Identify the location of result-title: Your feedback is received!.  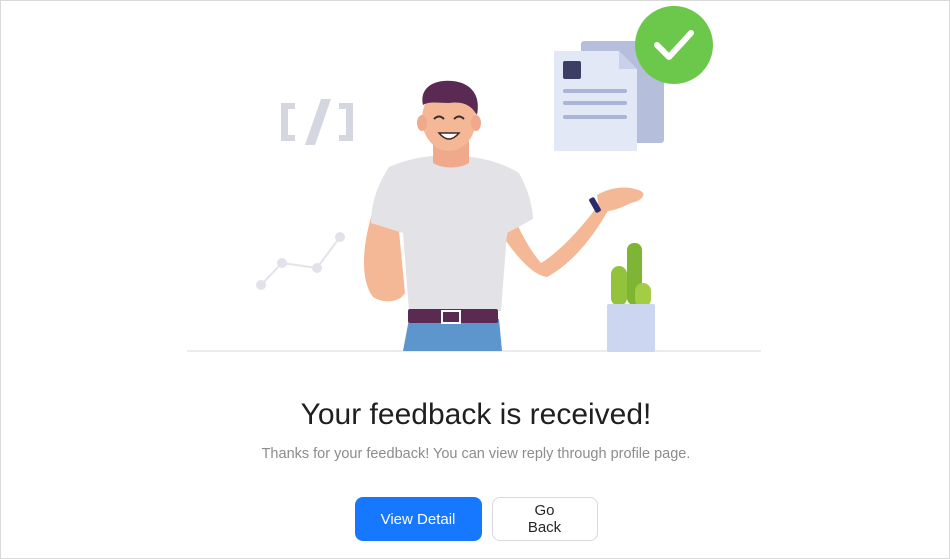
(476, 414).